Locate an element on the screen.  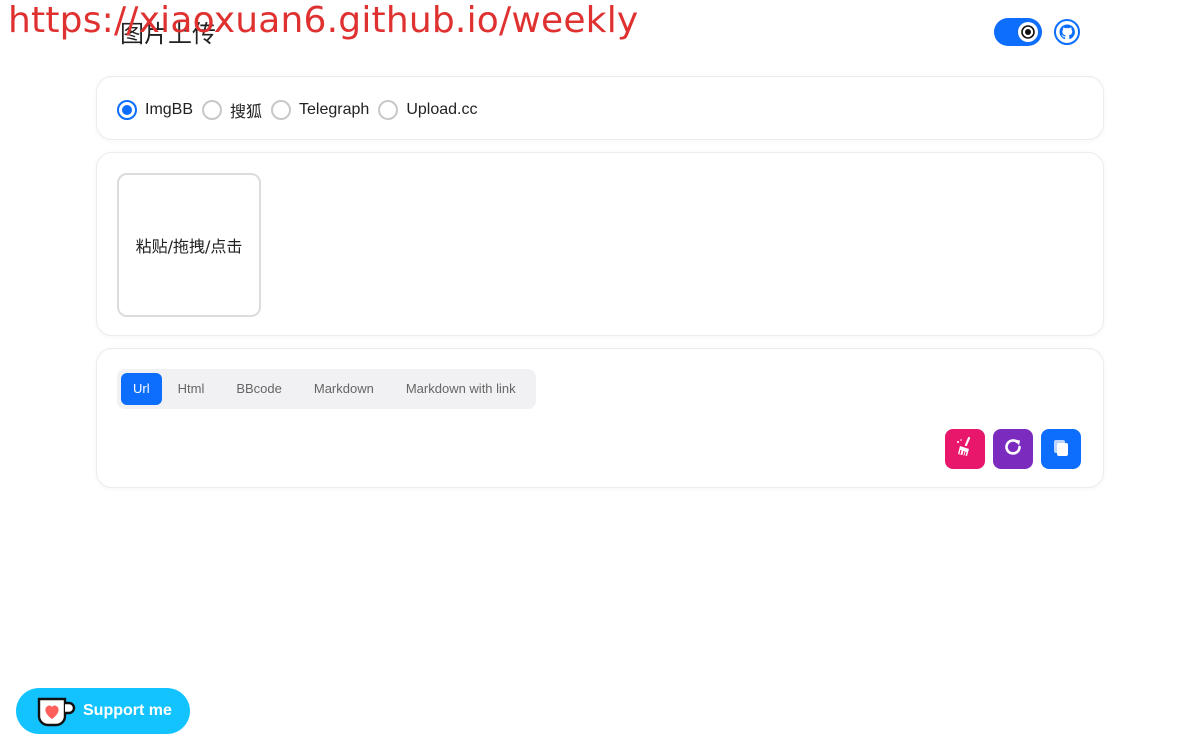
host-label: Upload.cc is located at coordinates (442, 109).